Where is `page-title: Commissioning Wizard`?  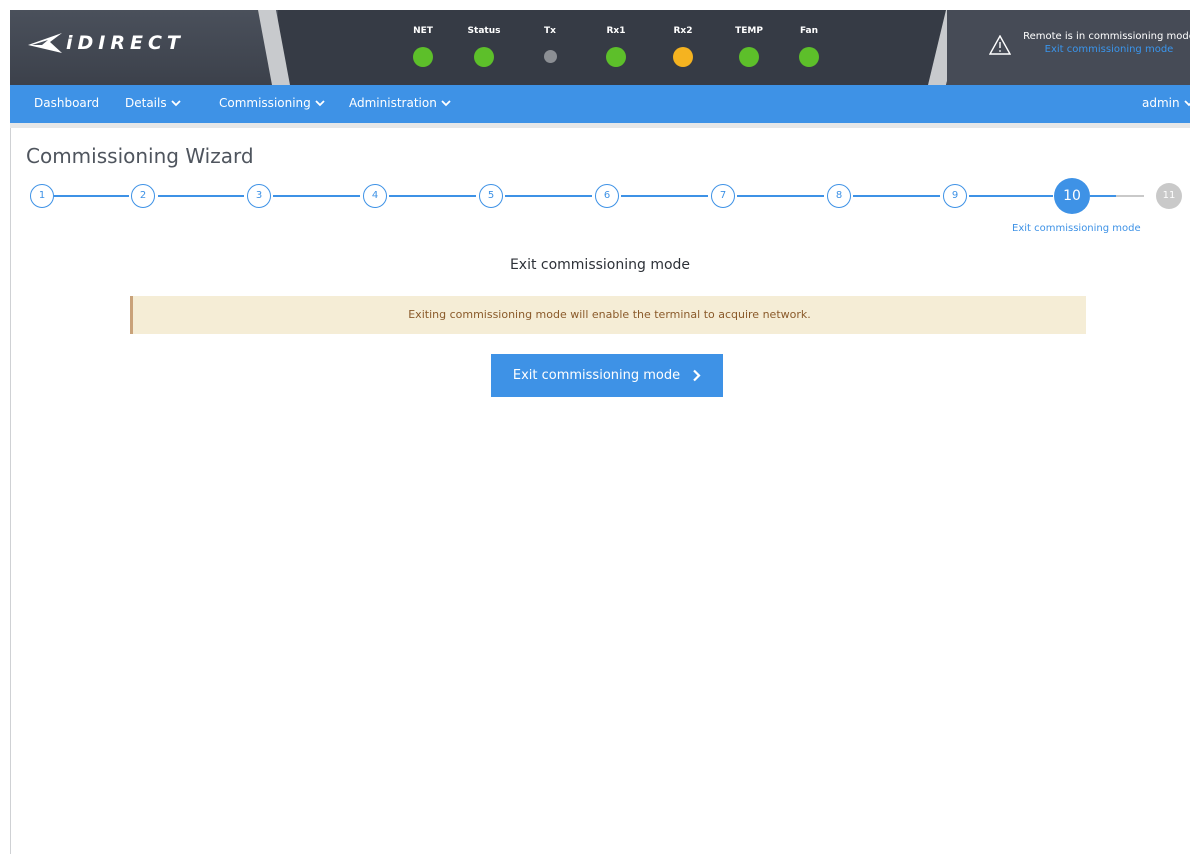
page-title: Commissioning Wizard is located at coordinates (140, 156).